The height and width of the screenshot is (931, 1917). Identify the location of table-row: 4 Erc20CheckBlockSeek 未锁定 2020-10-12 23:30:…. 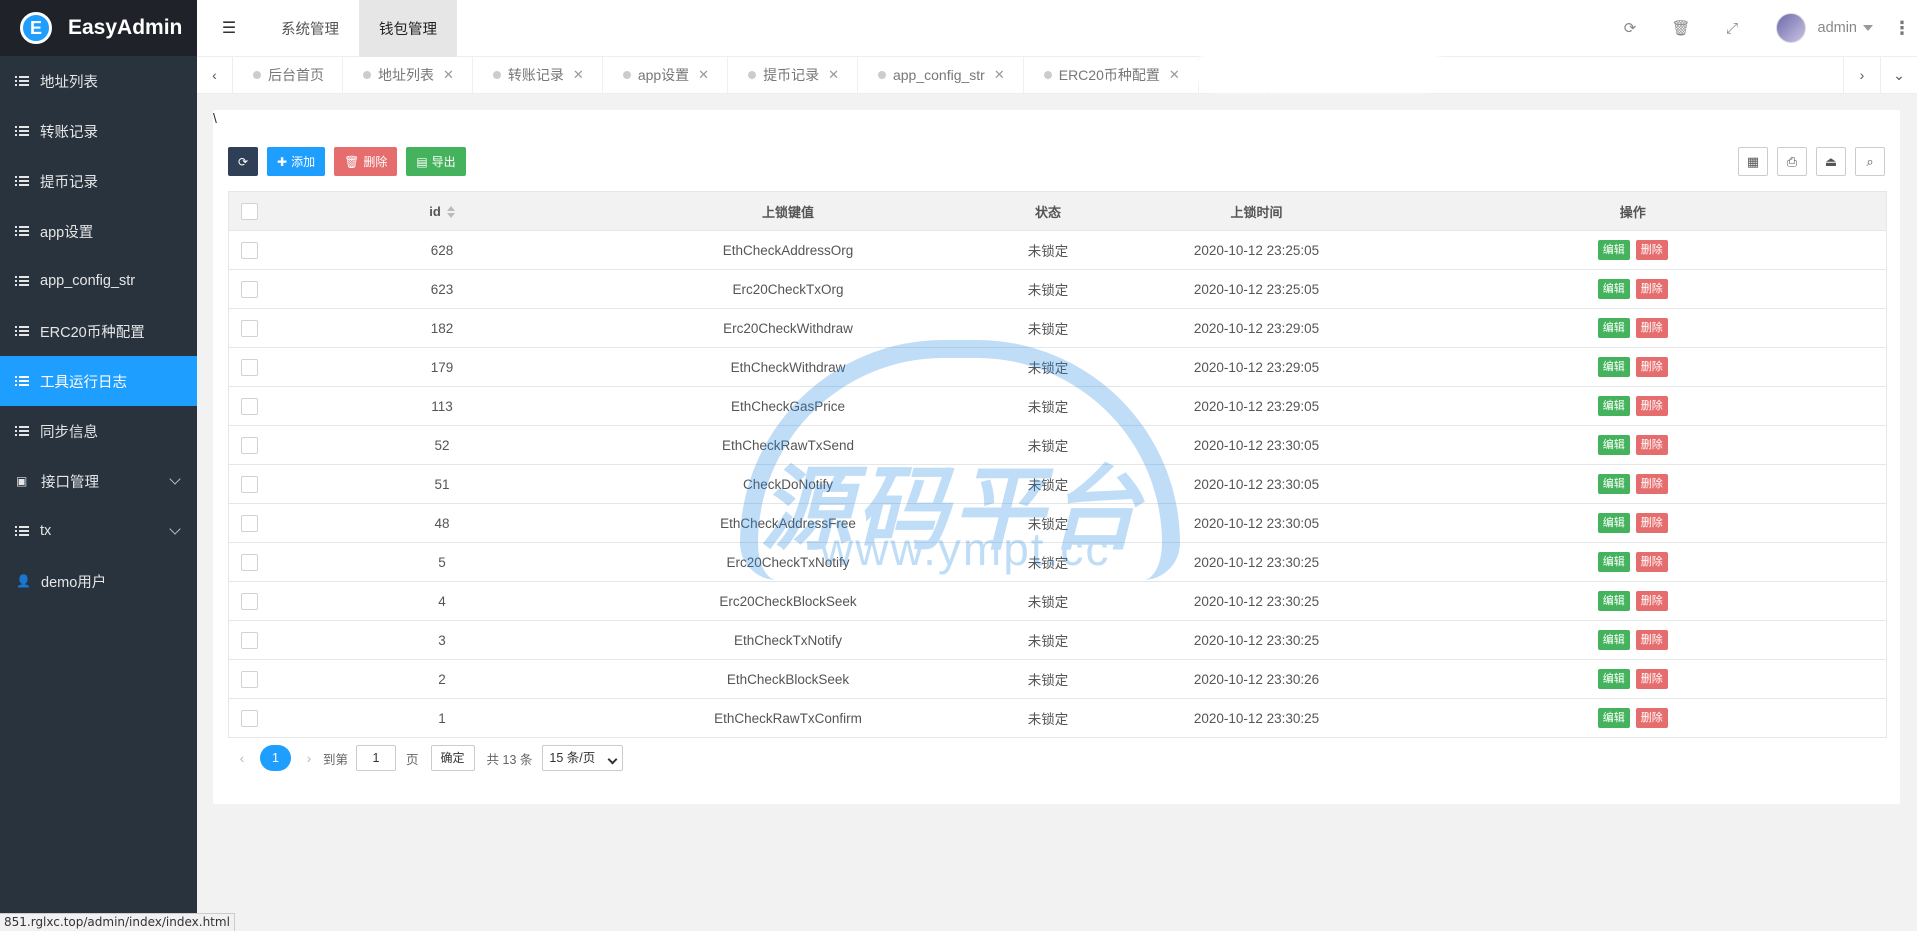
(1057, 601).